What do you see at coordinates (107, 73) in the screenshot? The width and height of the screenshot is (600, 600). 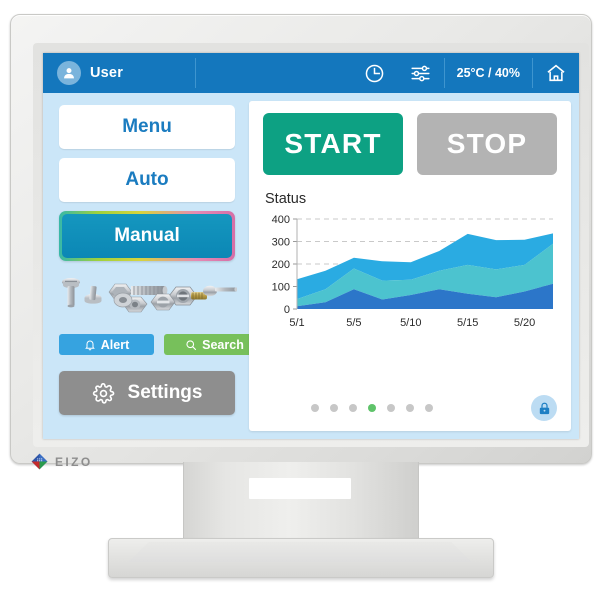 I see `user-name-label: User` at bounding box center [107, 73].